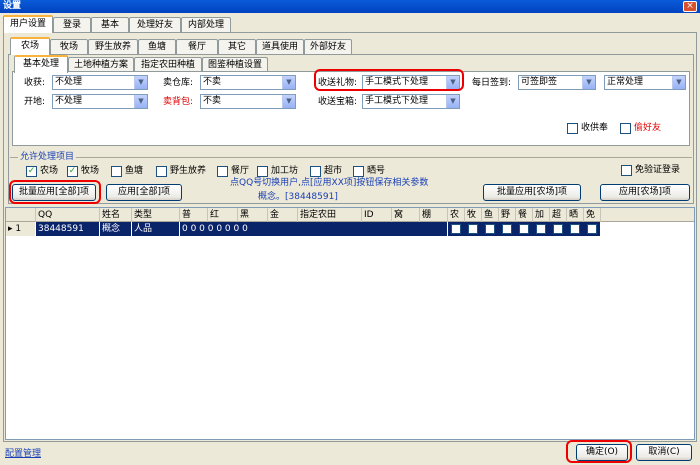 The image size is (700, 465). I want to click on cell-values: 0 0 0 0 0 0 0 0, so click(314, 229).